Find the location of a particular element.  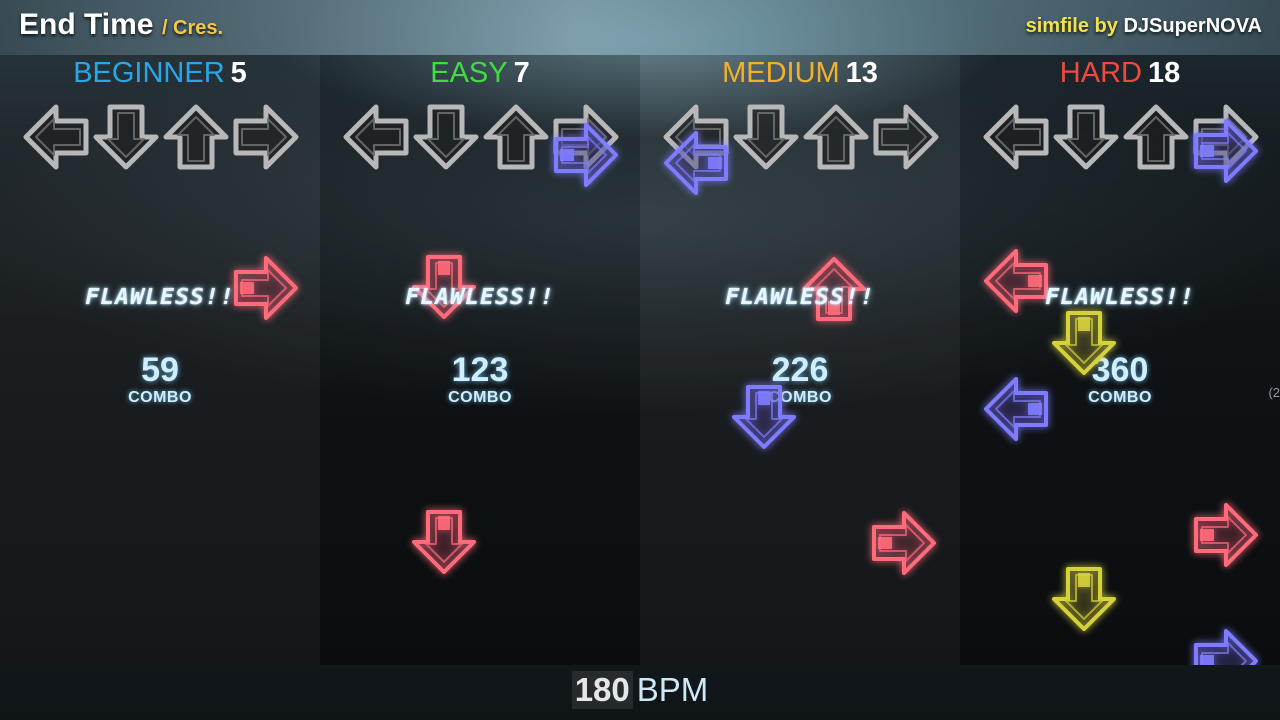

difficulty-level: 13 is located at coordinates (861, 73).